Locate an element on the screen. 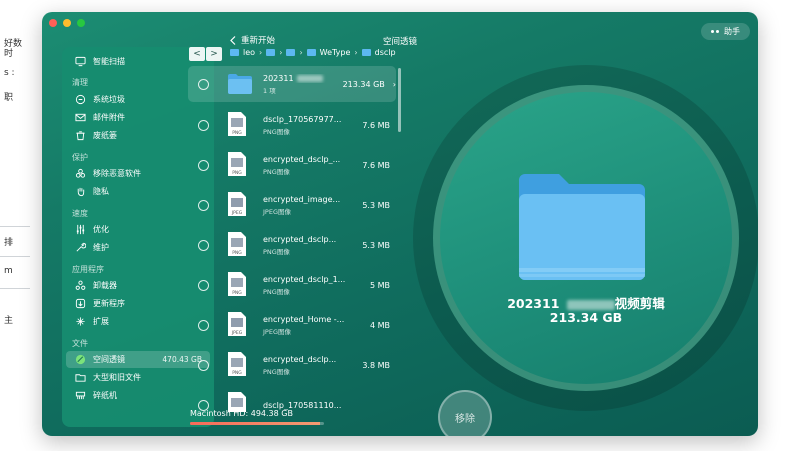 Image resolution: width=800 pixels, height=451 pixels. assistant-button: 助手 is located at coordinates (725, 31).